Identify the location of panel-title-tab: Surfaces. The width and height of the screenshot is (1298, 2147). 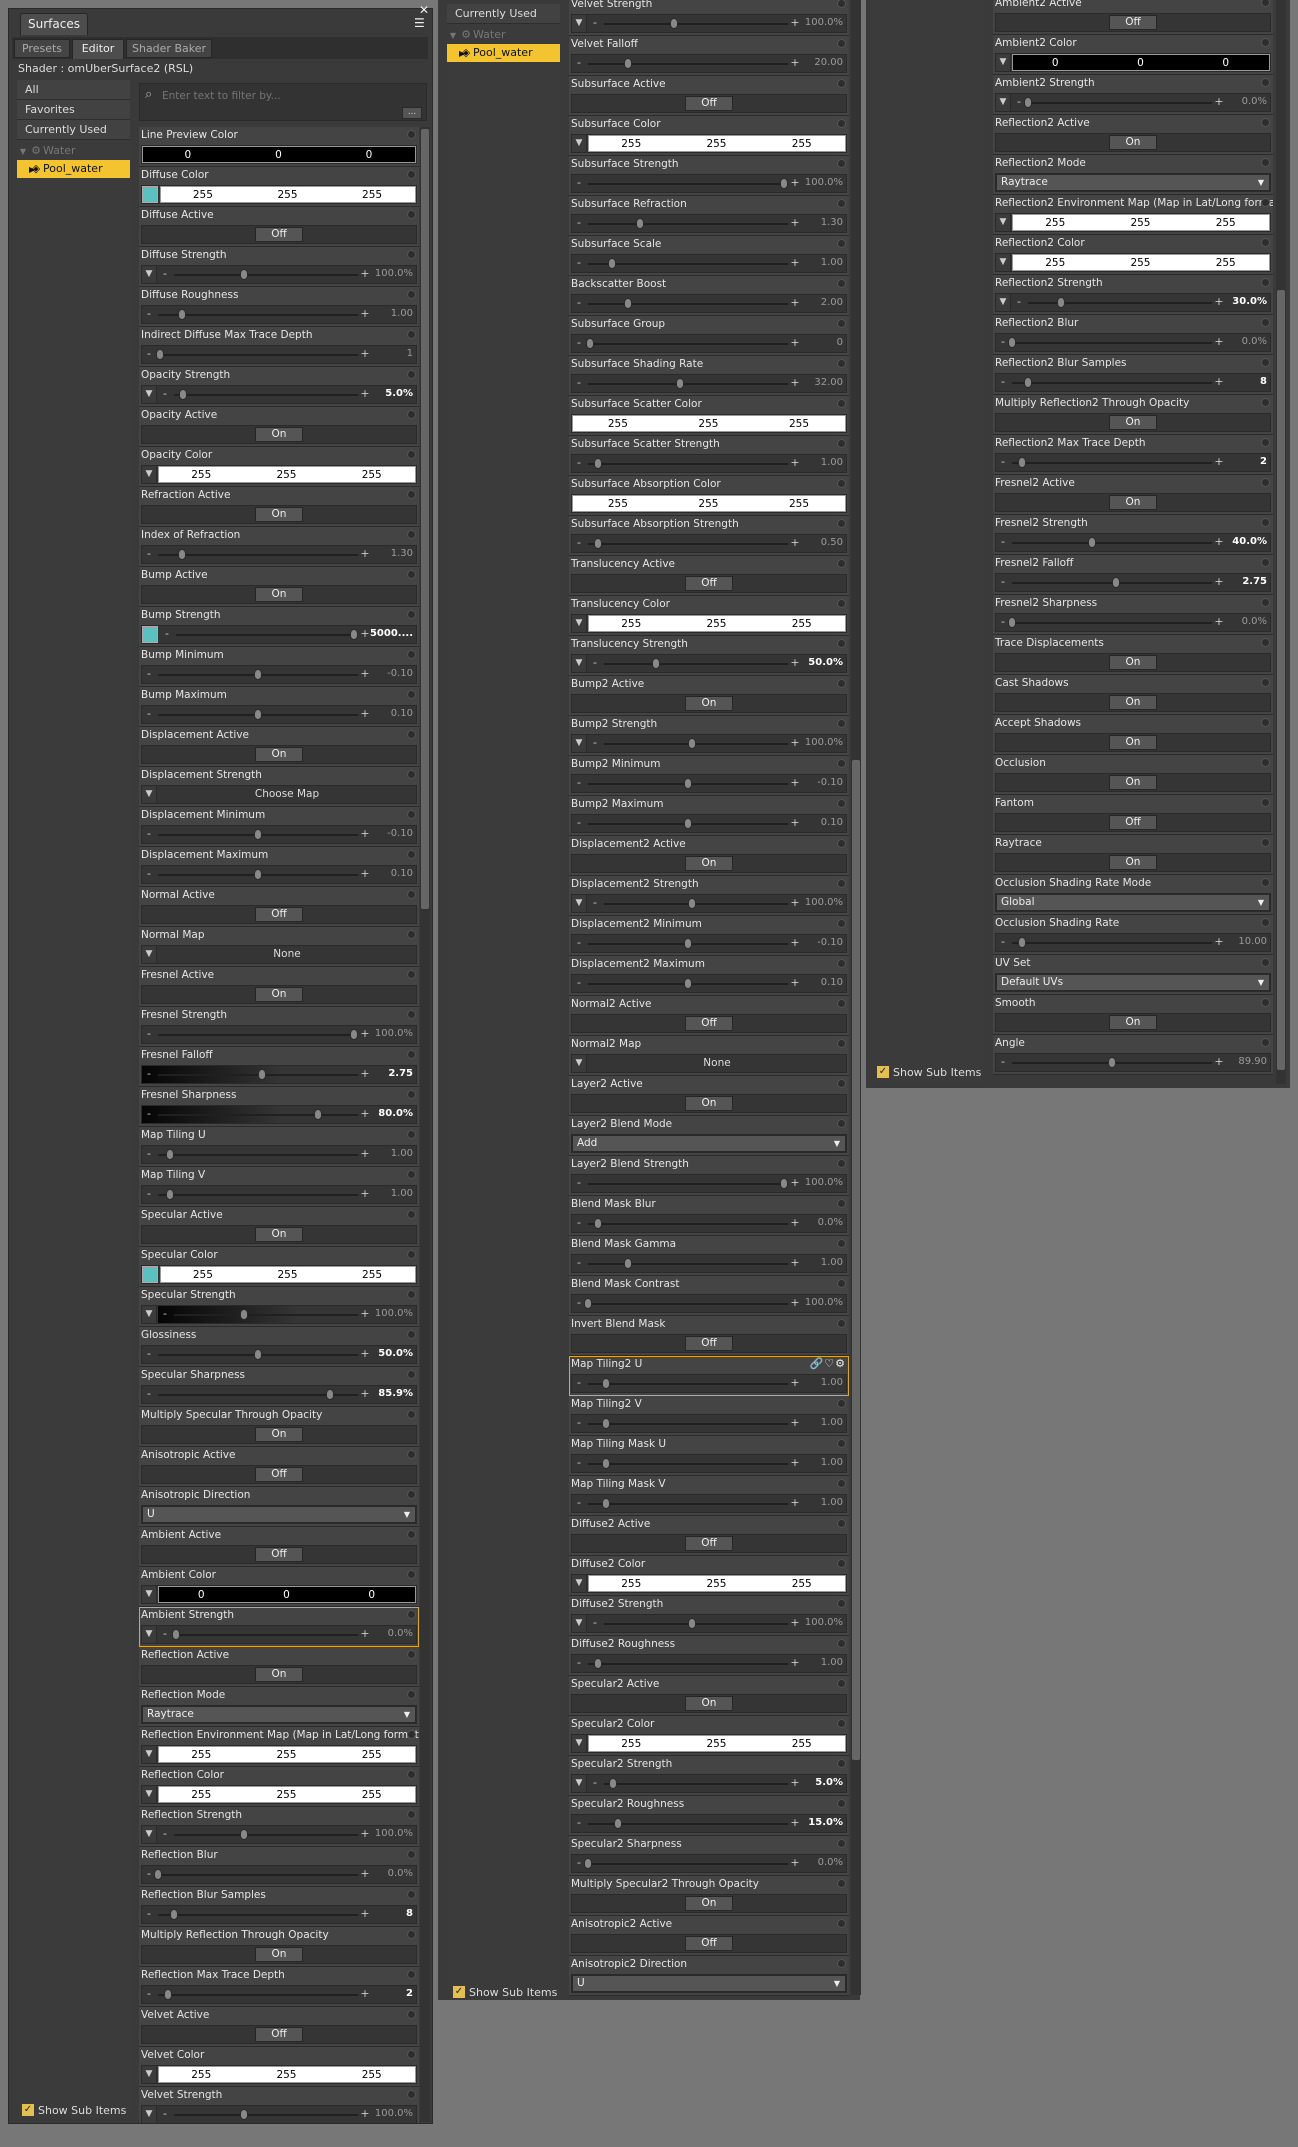
(54, 24).